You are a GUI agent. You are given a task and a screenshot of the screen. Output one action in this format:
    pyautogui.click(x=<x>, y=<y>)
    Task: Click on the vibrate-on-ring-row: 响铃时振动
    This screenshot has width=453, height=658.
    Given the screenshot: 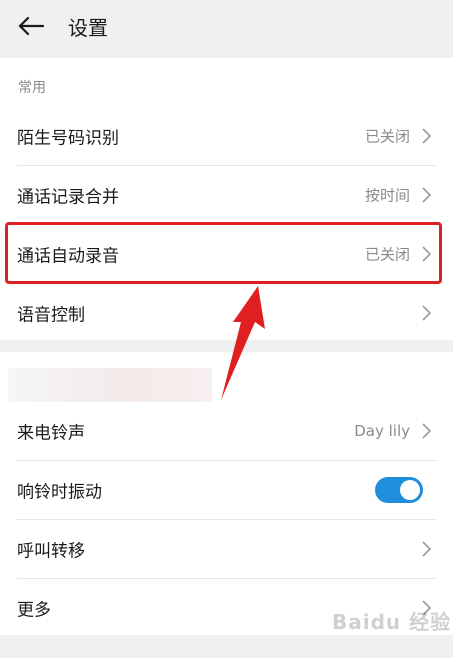 What is the action you would take?
    pyautogui.click(x=226, y=490)
    